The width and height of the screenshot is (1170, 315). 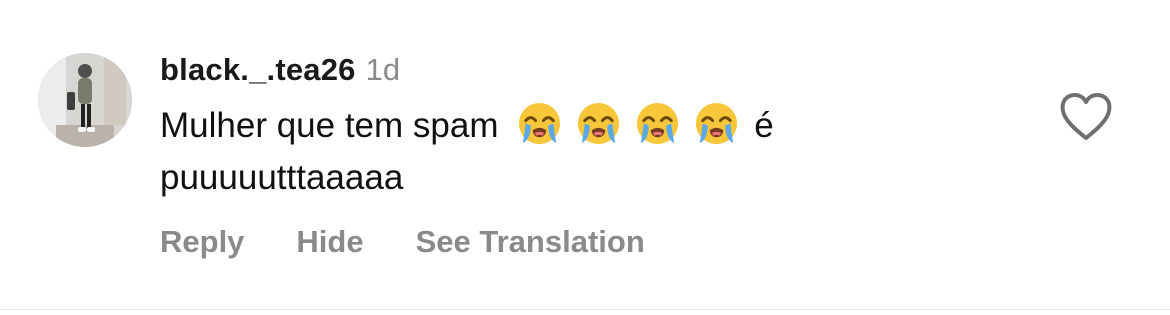 What do you see at coordinates (202, 242) in the screenshot?
I see `reply-button: Reply` at bounding box center [202, 242].